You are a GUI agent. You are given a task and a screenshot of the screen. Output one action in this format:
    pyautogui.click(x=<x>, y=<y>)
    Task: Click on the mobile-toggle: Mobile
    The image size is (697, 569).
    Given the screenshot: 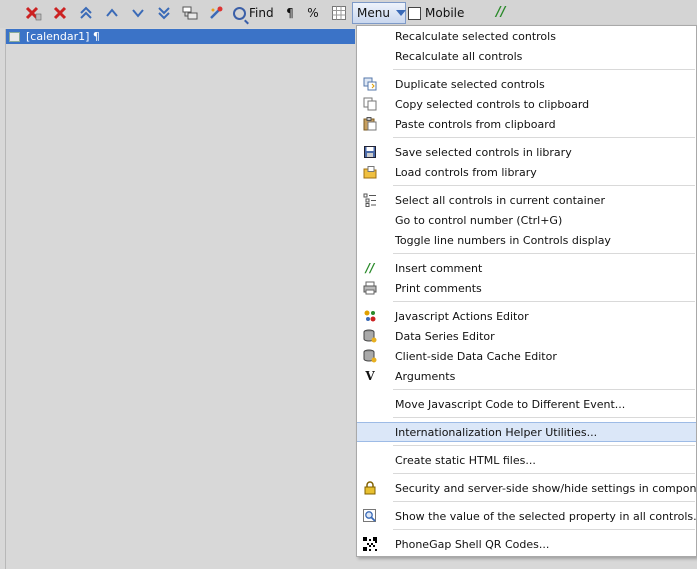 What is the action you would take?
    pyautogui.click(x=436, y=13)
    